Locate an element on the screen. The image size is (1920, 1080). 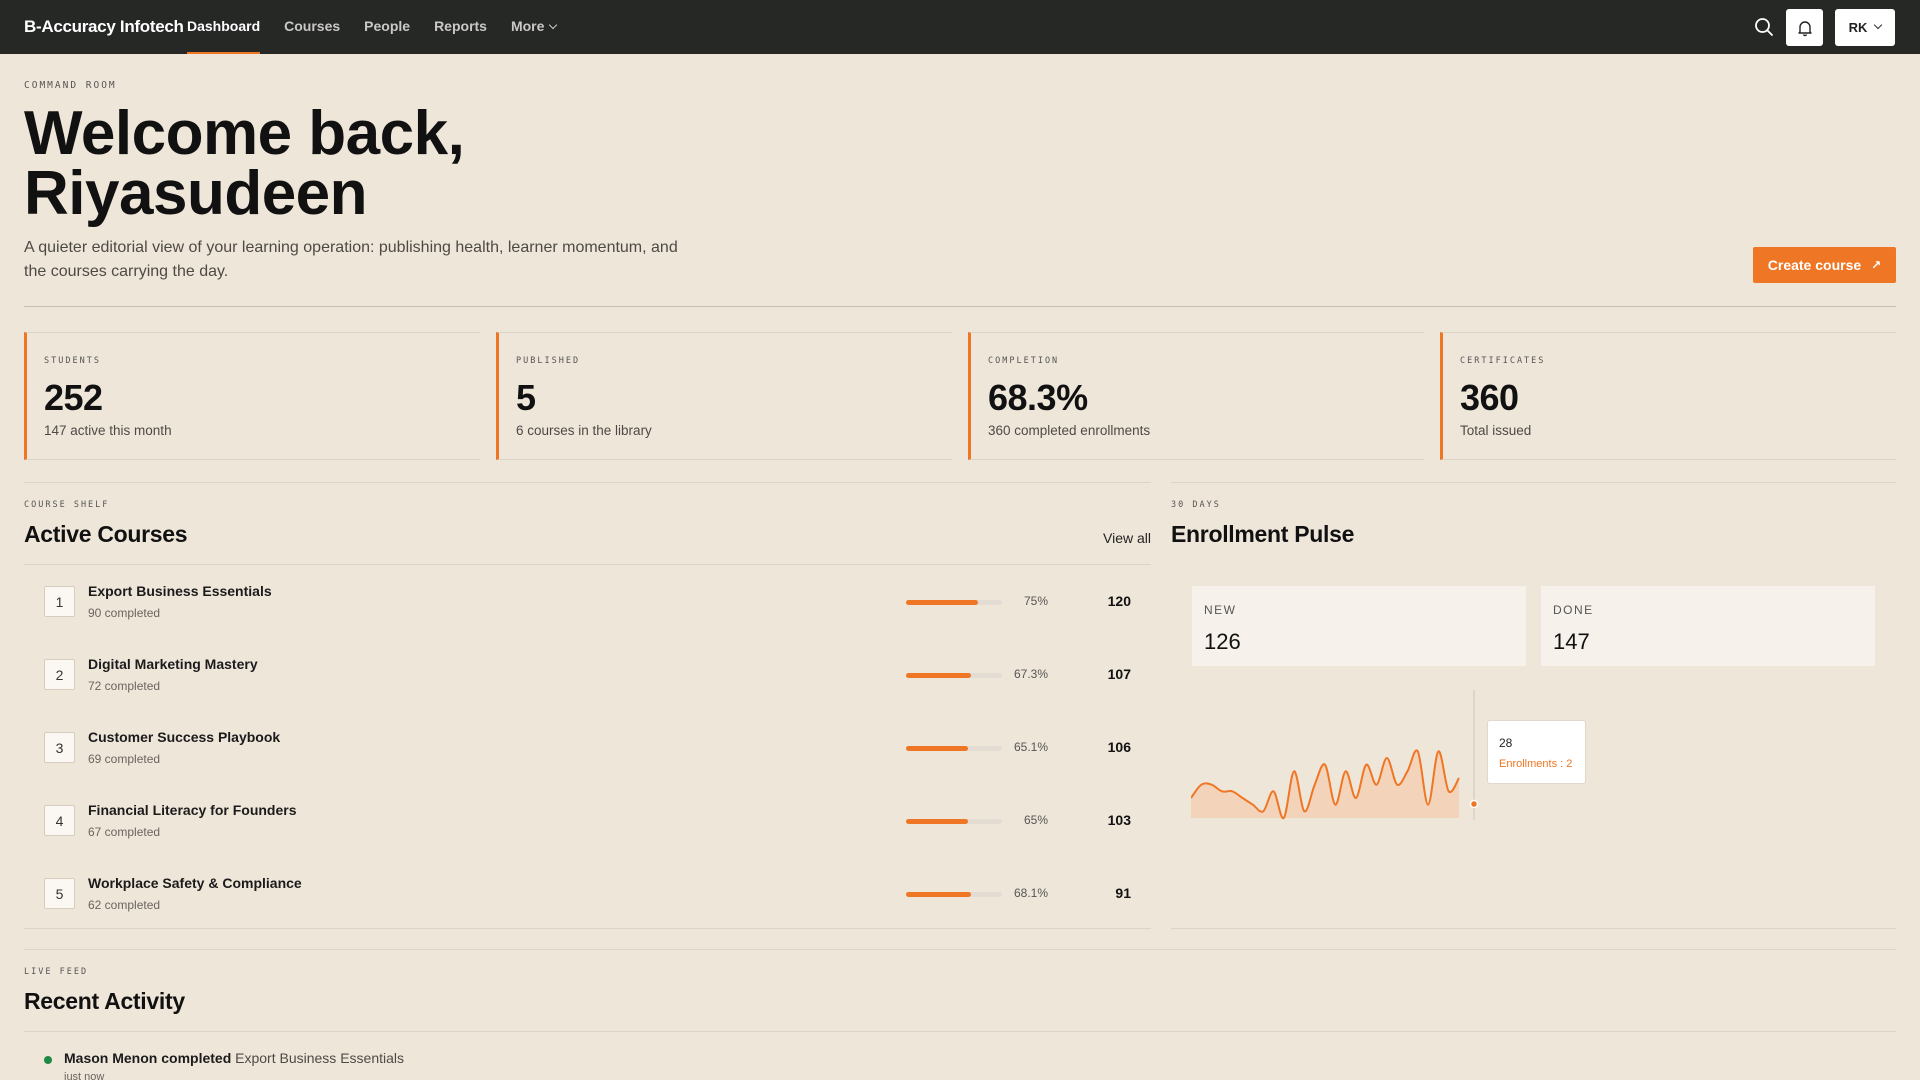
stat-value: 252 is located at coordinates (73, 397).